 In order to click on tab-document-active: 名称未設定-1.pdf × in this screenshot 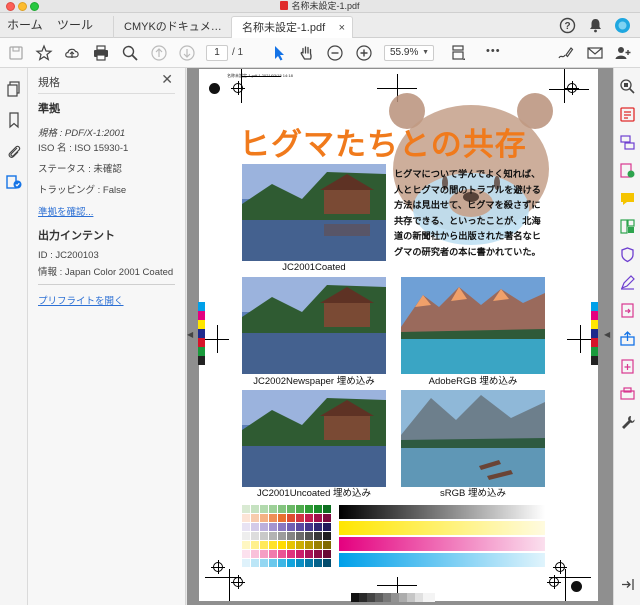, I will do `click(292, 27)`.